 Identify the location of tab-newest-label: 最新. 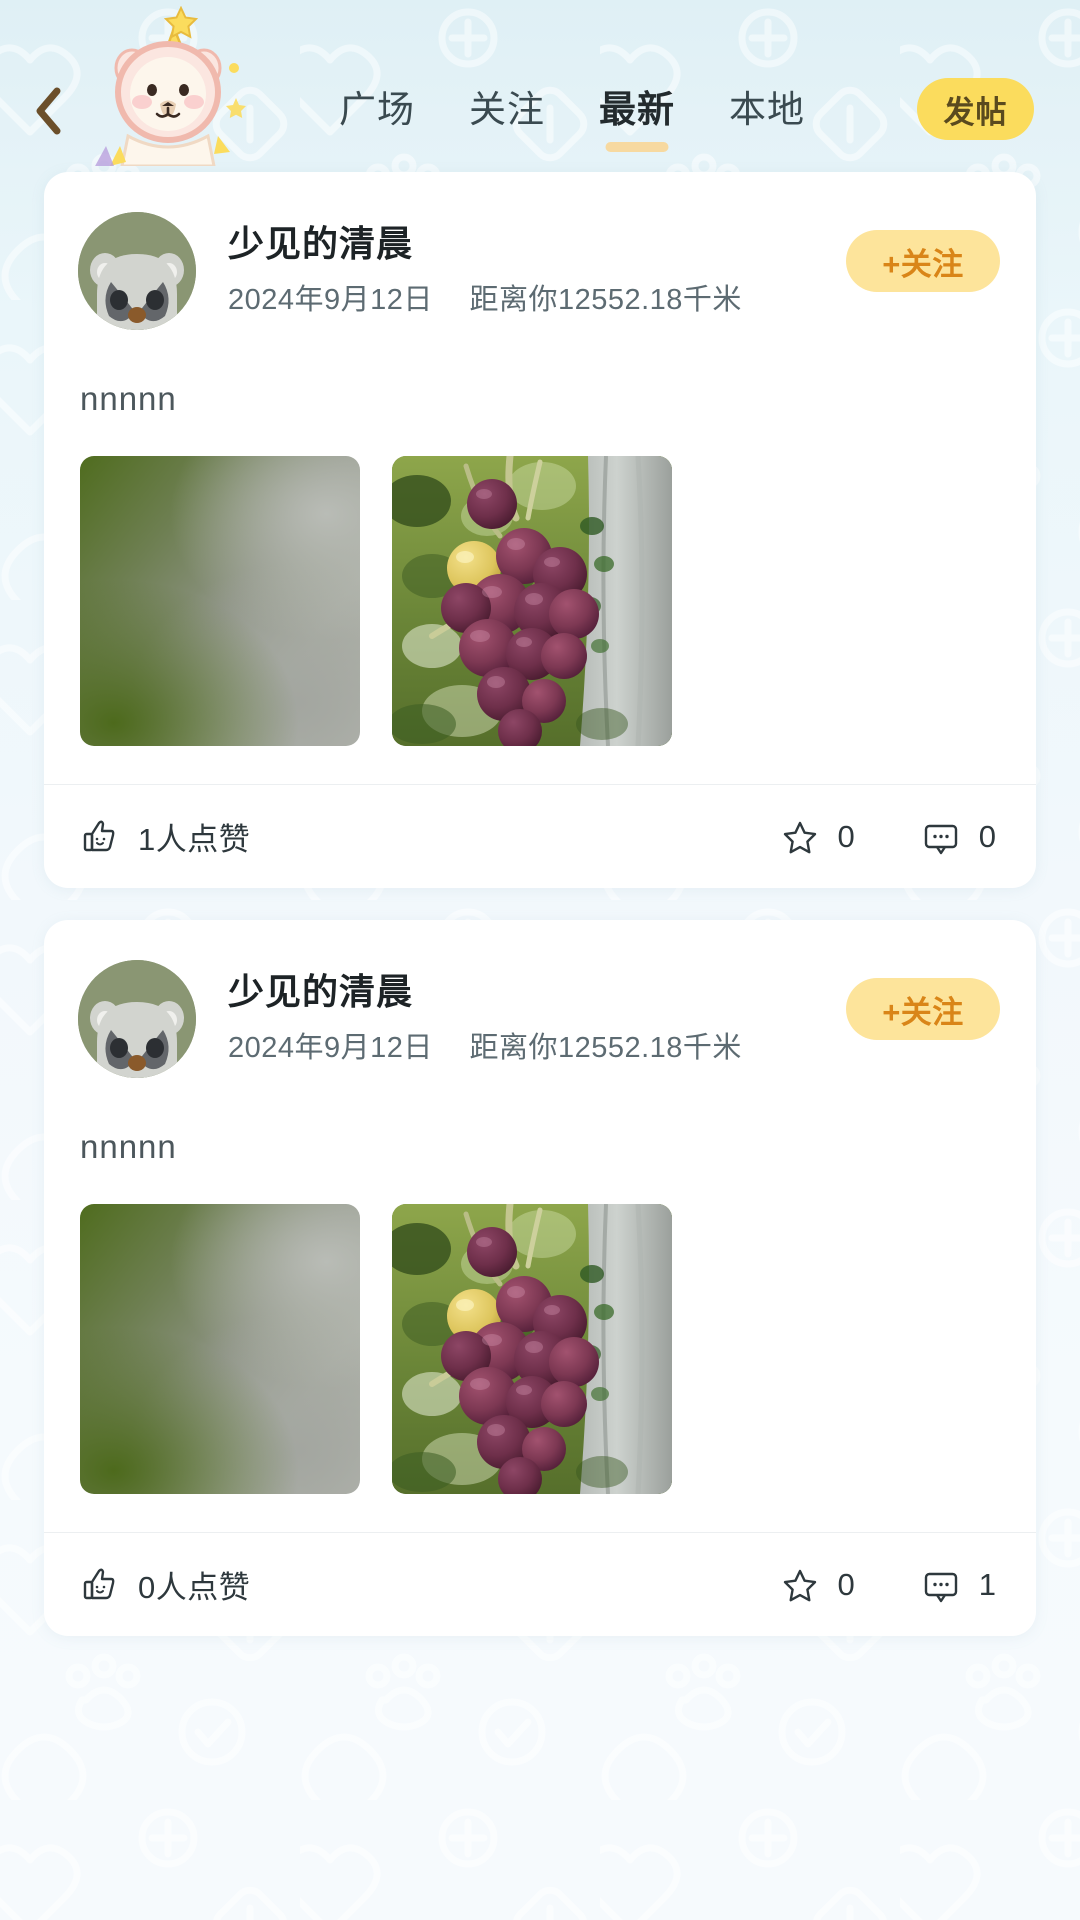
(637, 109).